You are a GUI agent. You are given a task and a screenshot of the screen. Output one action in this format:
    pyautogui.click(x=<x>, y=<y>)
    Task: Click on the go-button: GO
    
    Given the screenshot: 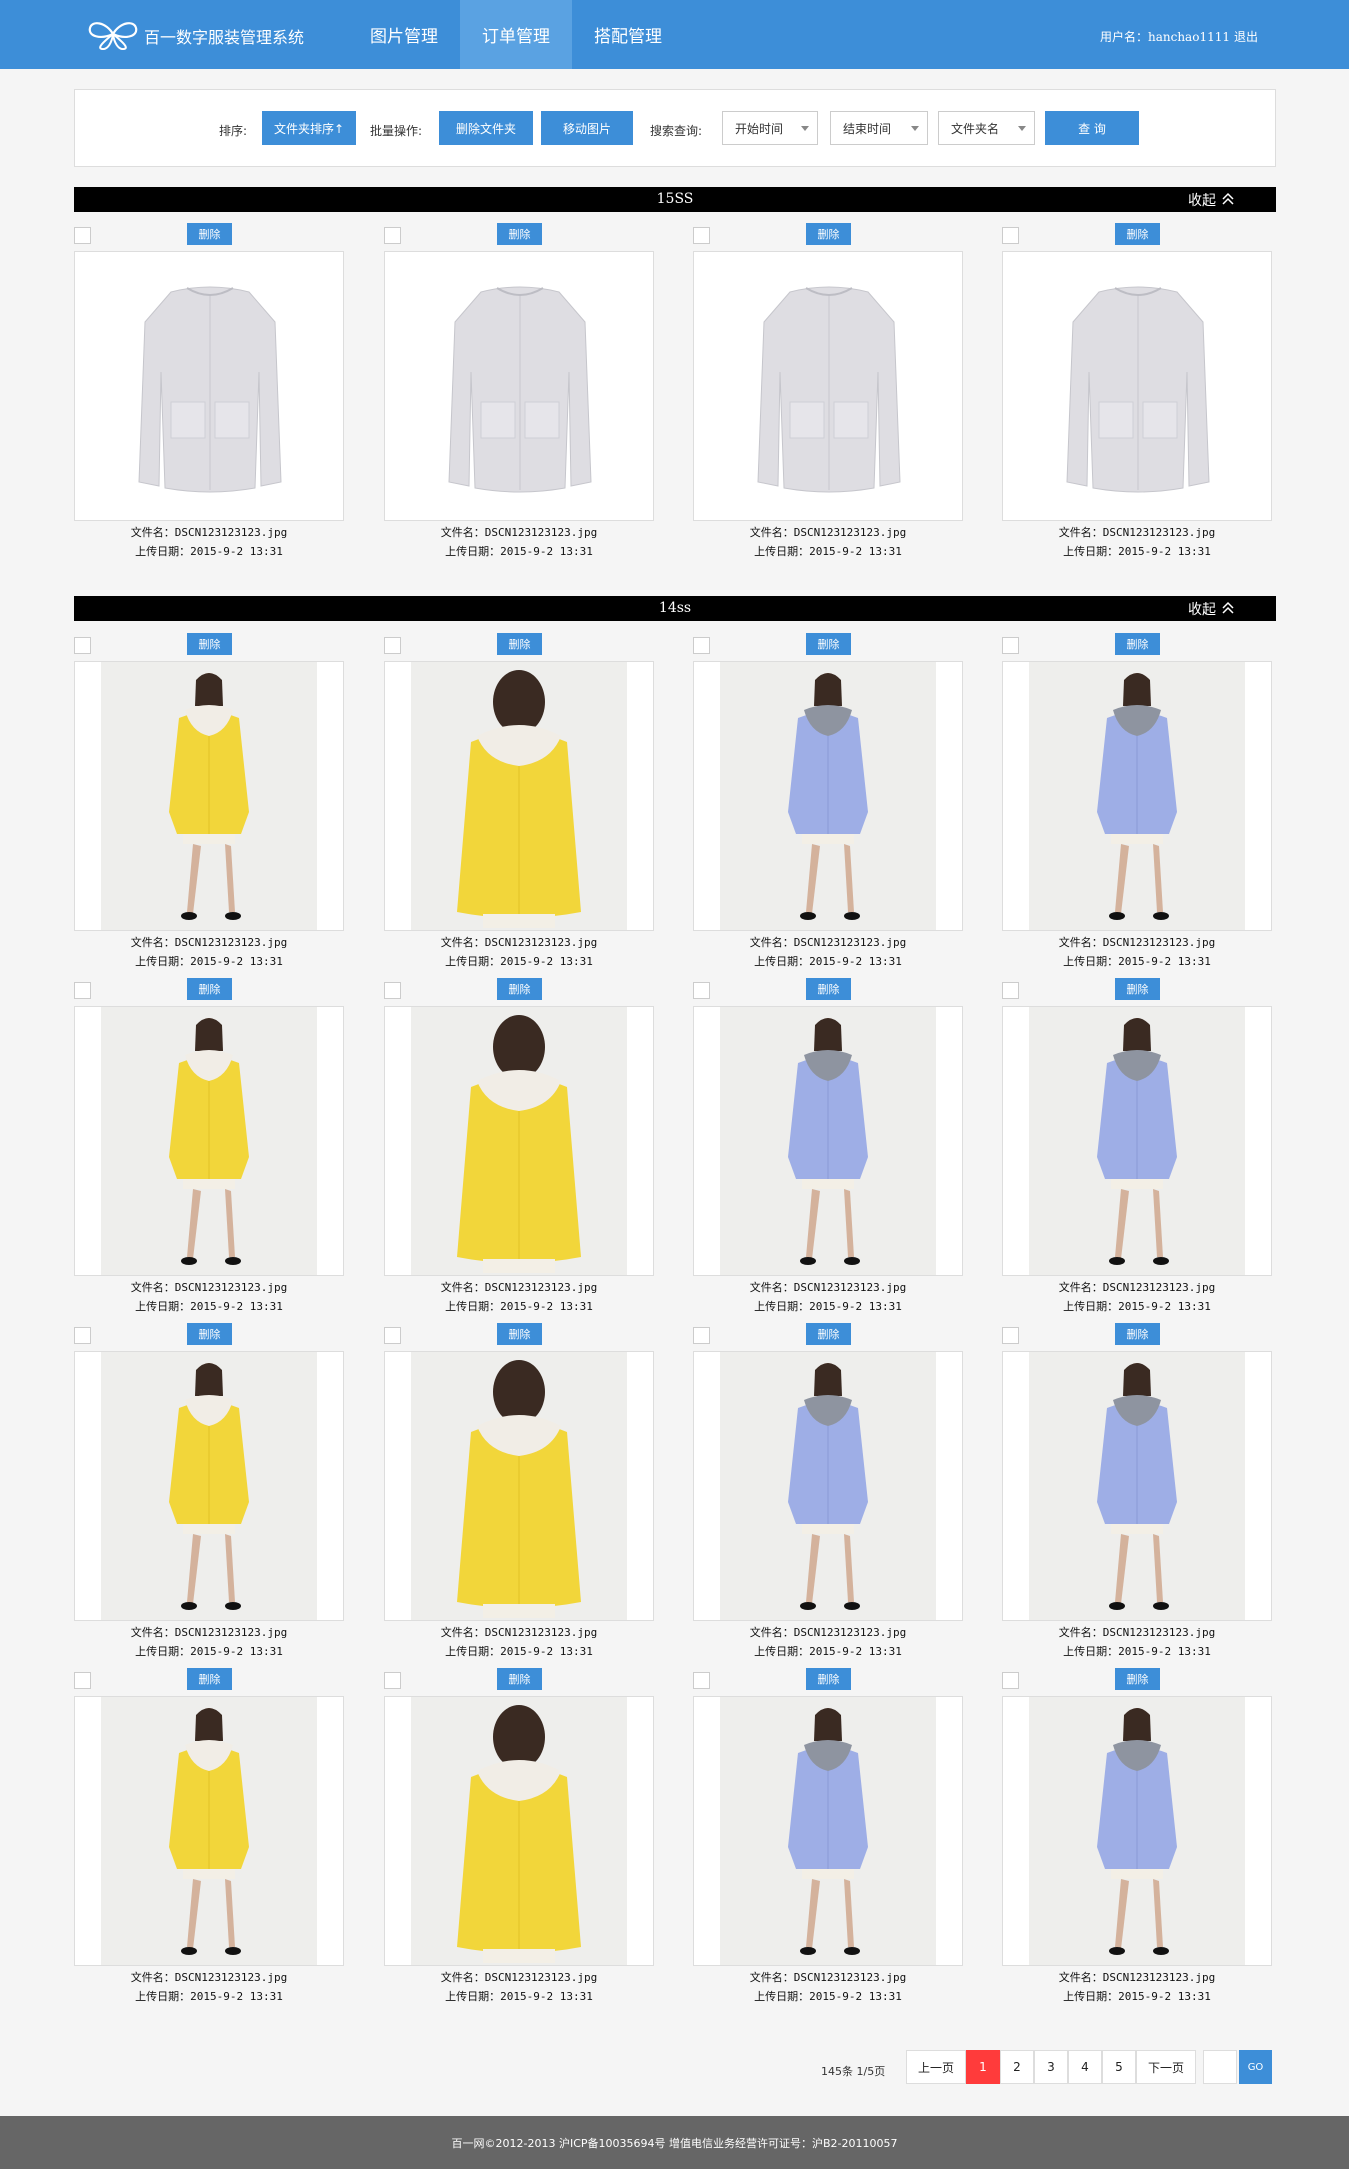 What is the action you would take?
    pyautogui.click(x=1255, y=2067)
    